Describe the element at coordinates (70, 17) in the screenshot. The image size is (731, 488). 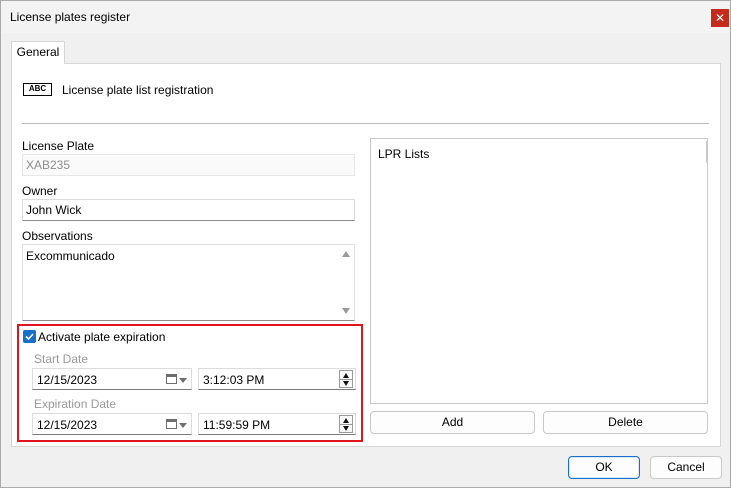
I see `window-title: License plates register` at that location.